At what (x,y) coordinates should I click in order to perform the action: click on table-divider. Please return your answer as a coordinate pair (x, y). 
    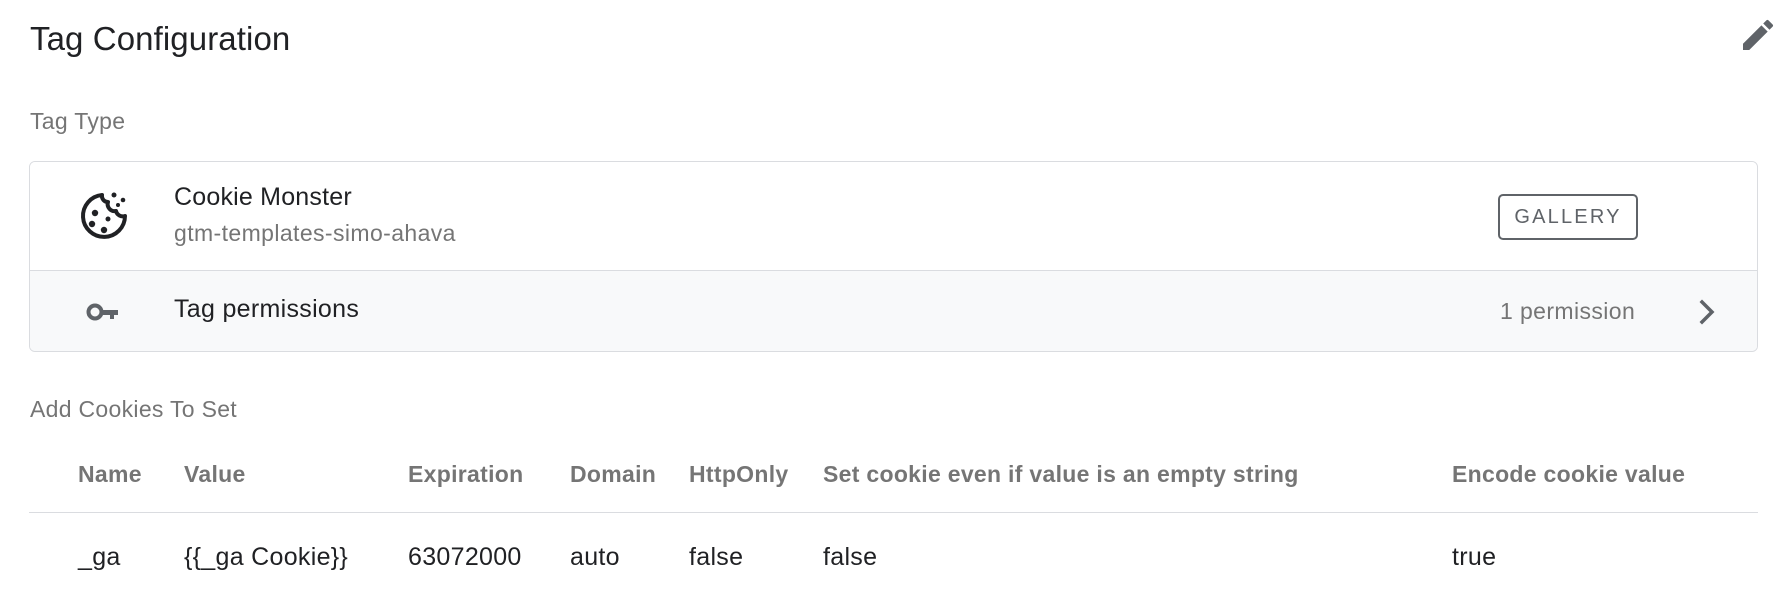
    Looking at the image, I should click on (893, 512).